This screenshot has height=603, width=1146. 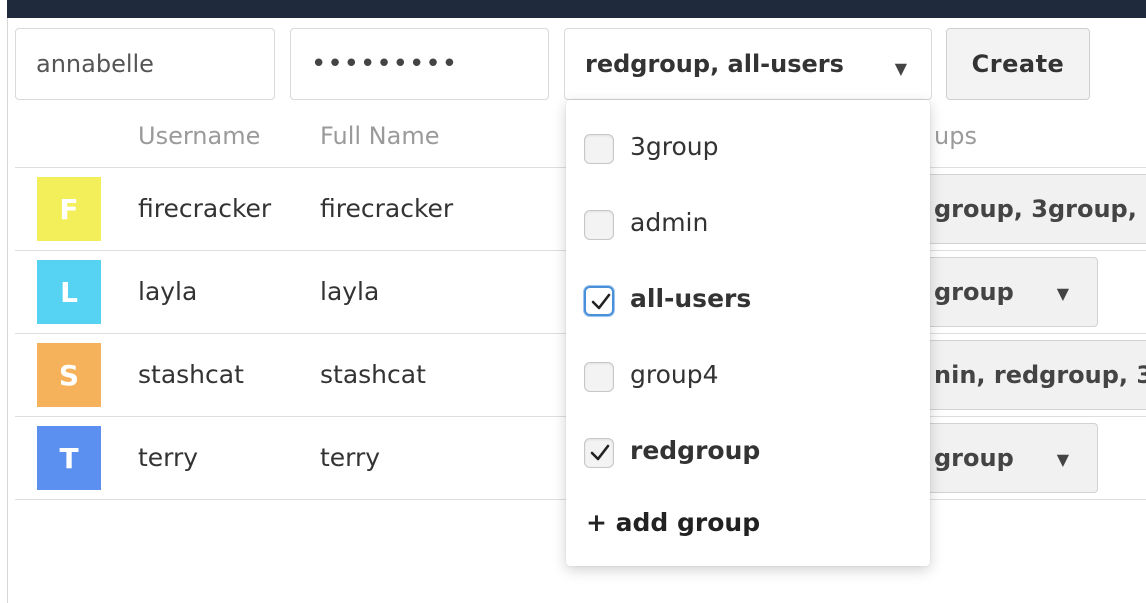 What do you see at coordinates (7, 310) in the screenshot?
I see `left-border` at bounding box center [7, 310].